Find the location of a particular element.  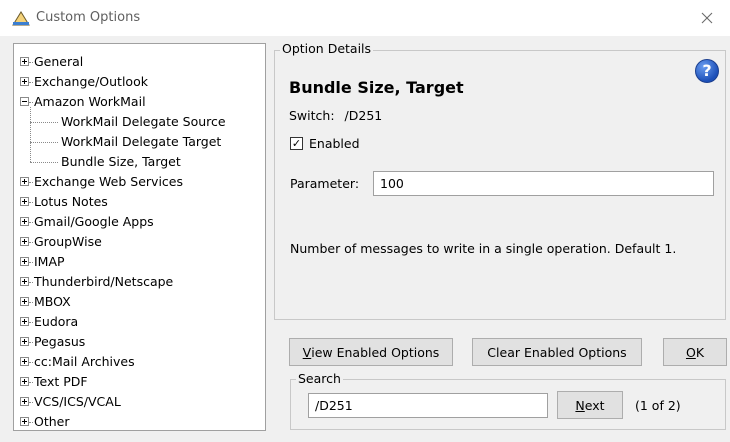

tree-item-label: Amazon WorkMail is located at coordinates (90, 101).